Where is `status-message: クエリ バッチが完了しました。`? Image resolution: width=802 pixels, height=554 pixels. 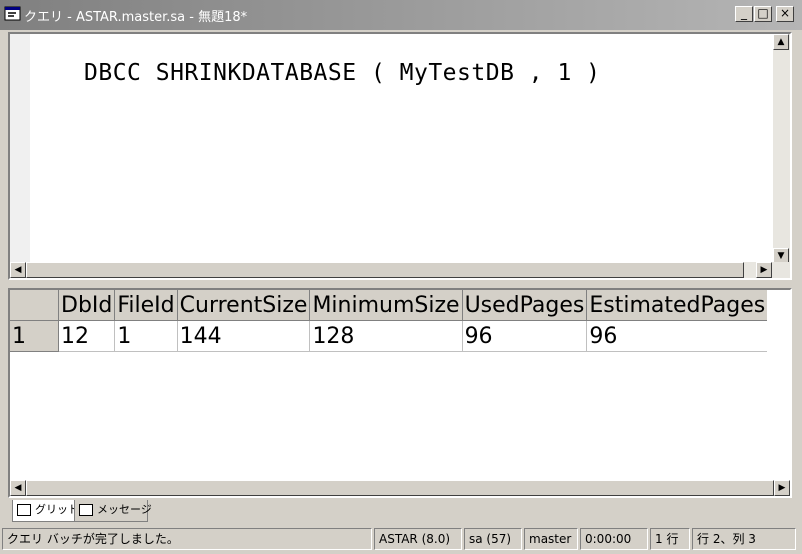
status-message: クエリ バッチが完了しました。 is located at coordinates (187, 539).